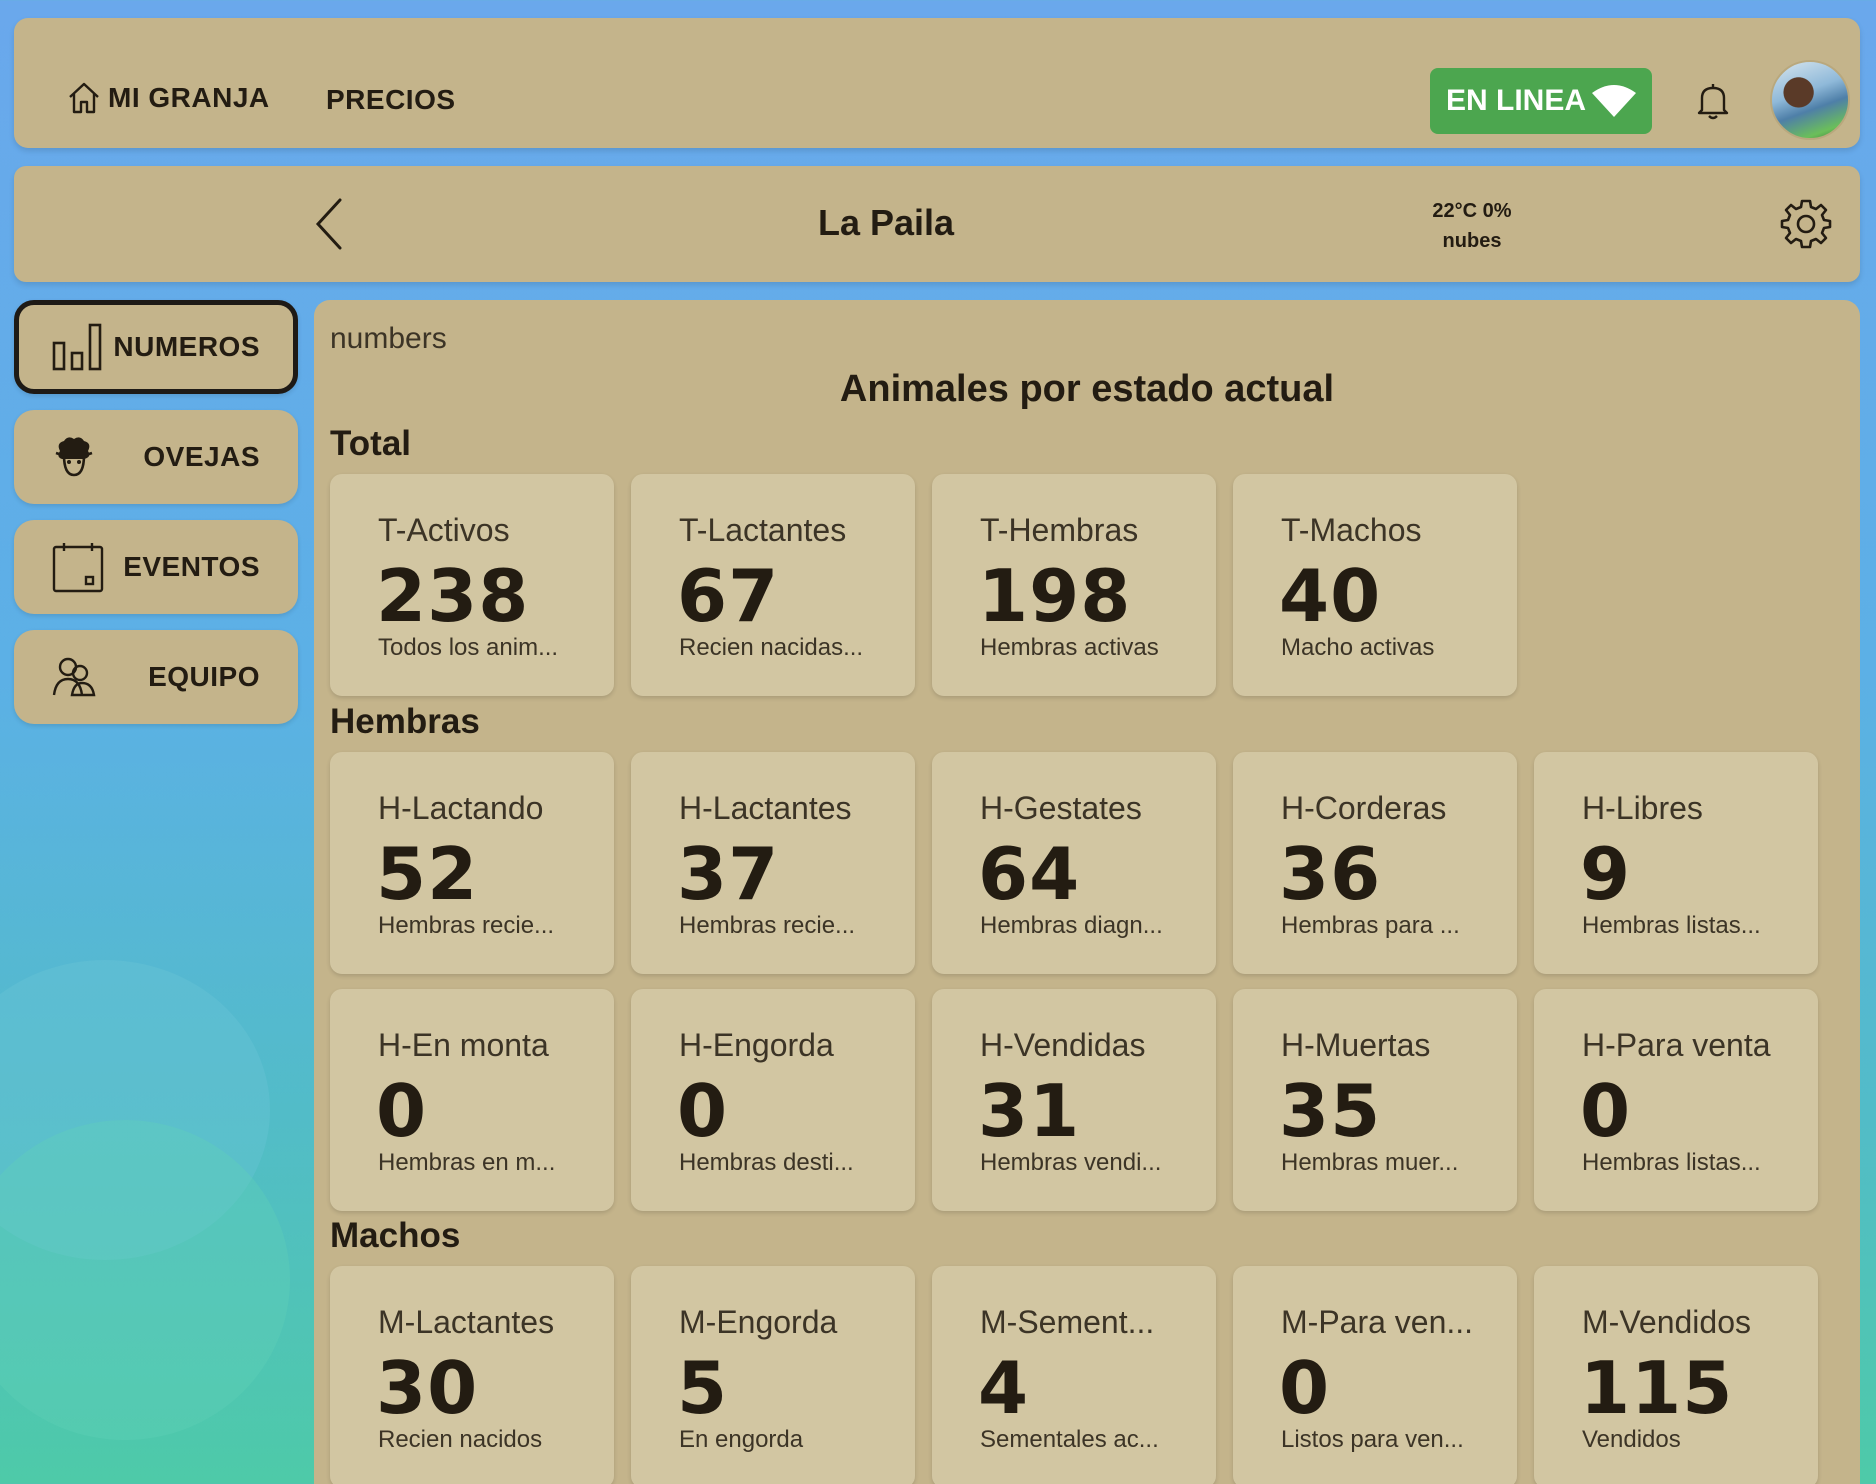 This screenshot has height=1484, width=1876. What do you see at coordinates (765, 808) in the screenshot?
I see `stat-card-title: H-Lactantes` at bounding box center [765, 808].